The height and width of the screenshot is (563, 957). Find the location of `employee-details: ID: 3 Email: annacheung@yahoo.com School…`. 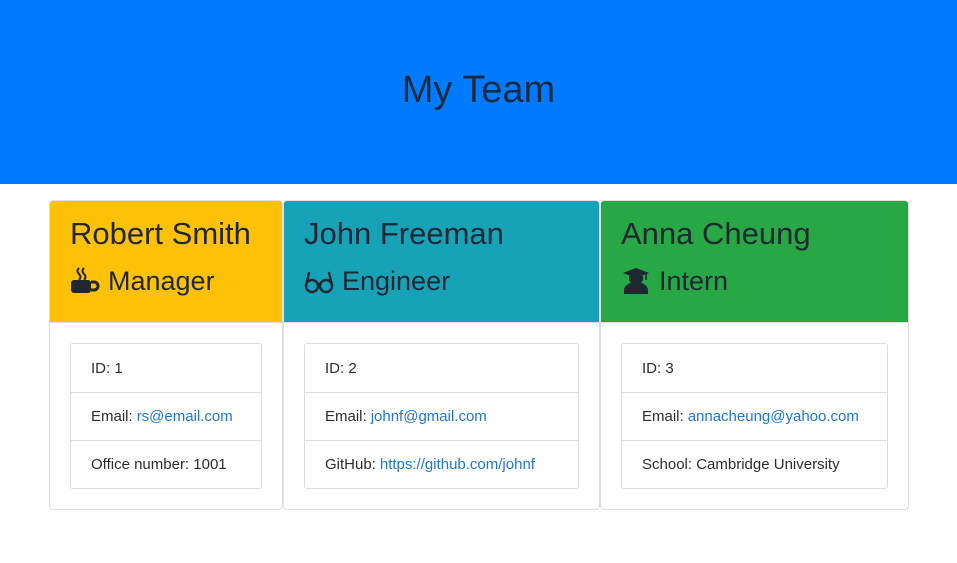

employee-details: ID: 3 Email: annacheung@yahoo.com School… is located at coordinates (754, 416).